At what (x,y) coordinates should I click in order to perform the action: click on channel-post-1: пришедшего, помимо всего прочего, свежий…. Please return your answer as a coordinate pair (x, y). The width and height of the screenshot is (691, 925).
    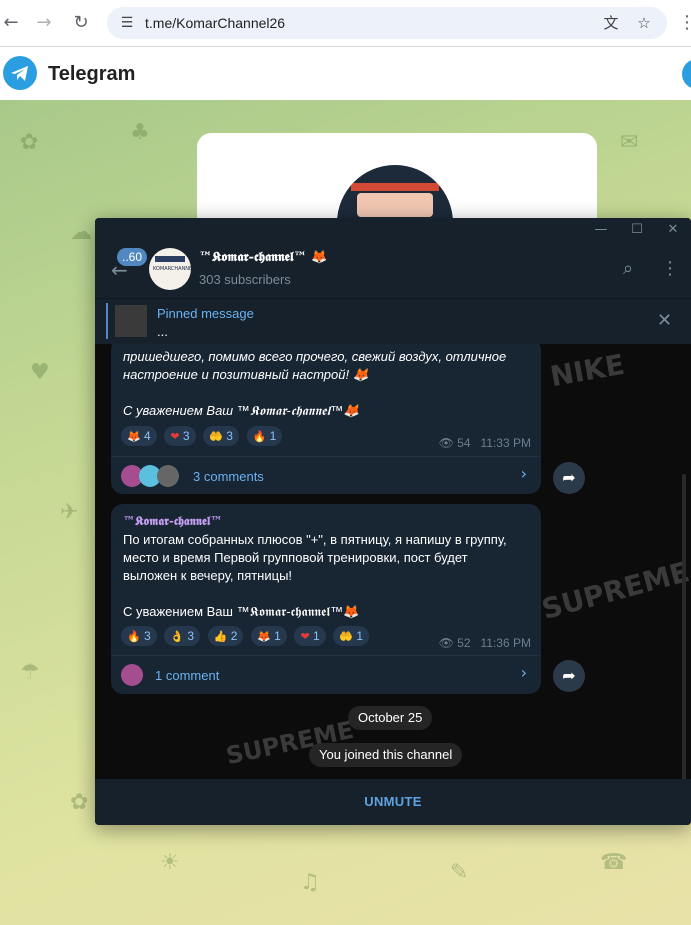
    Looking at the image, I should click on (326, 419).